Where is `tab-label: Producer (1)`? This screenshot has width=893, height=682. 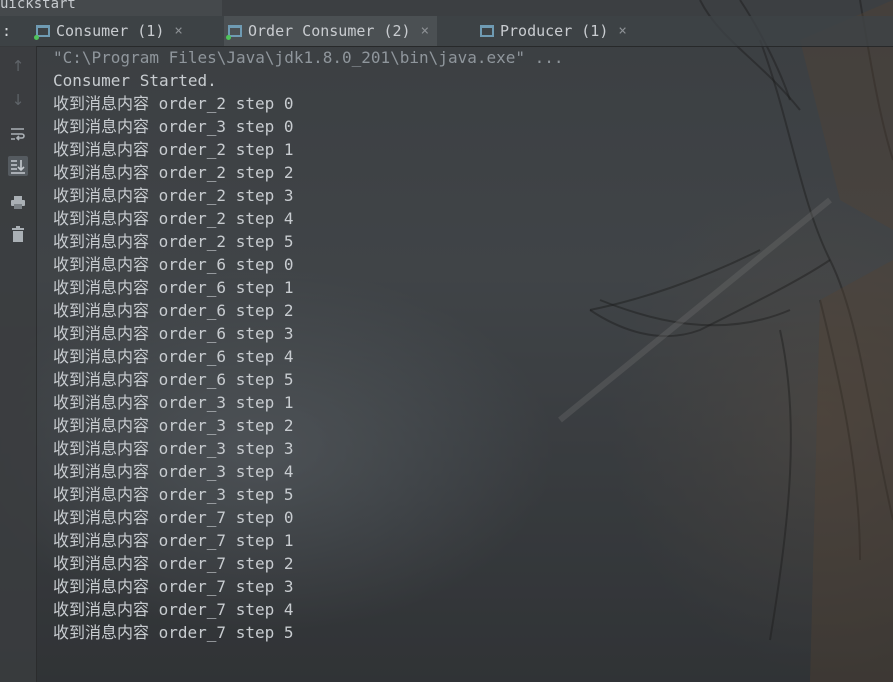 tab-label: Producer (1) is located at coordinates (554, 31).